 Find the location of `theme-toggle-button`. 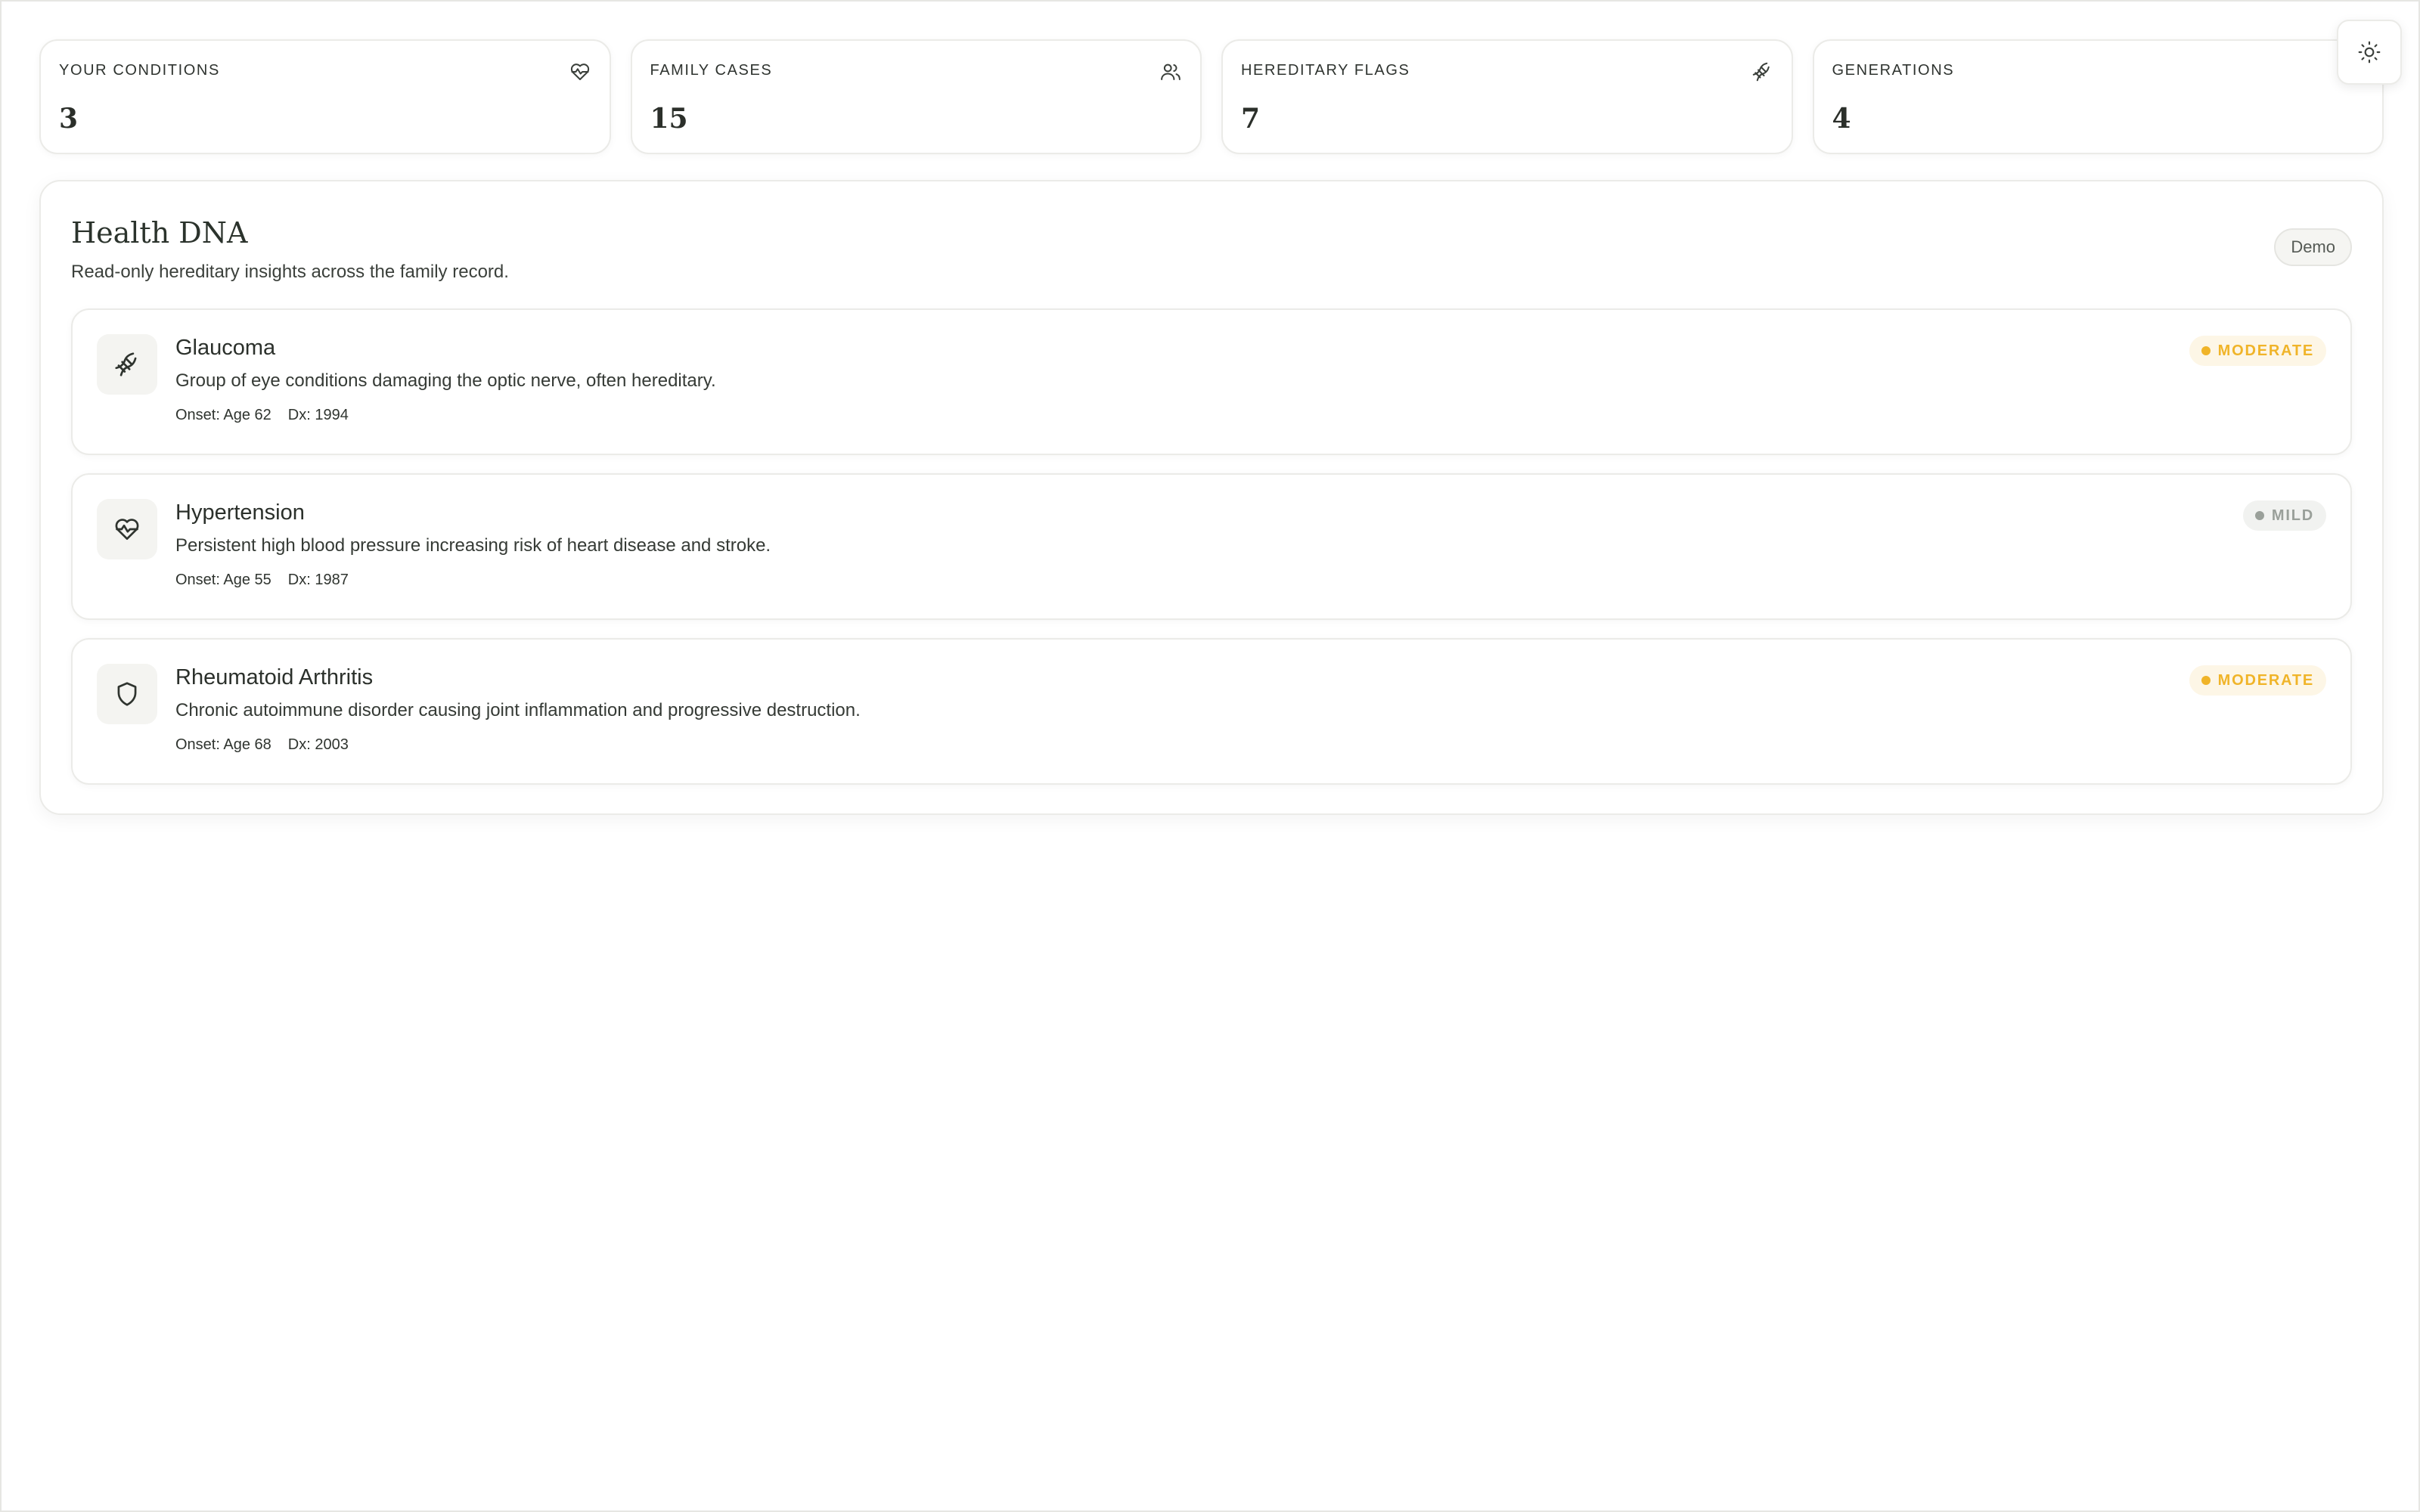

theme-toggle-button is located at coordinates (2369, 52).